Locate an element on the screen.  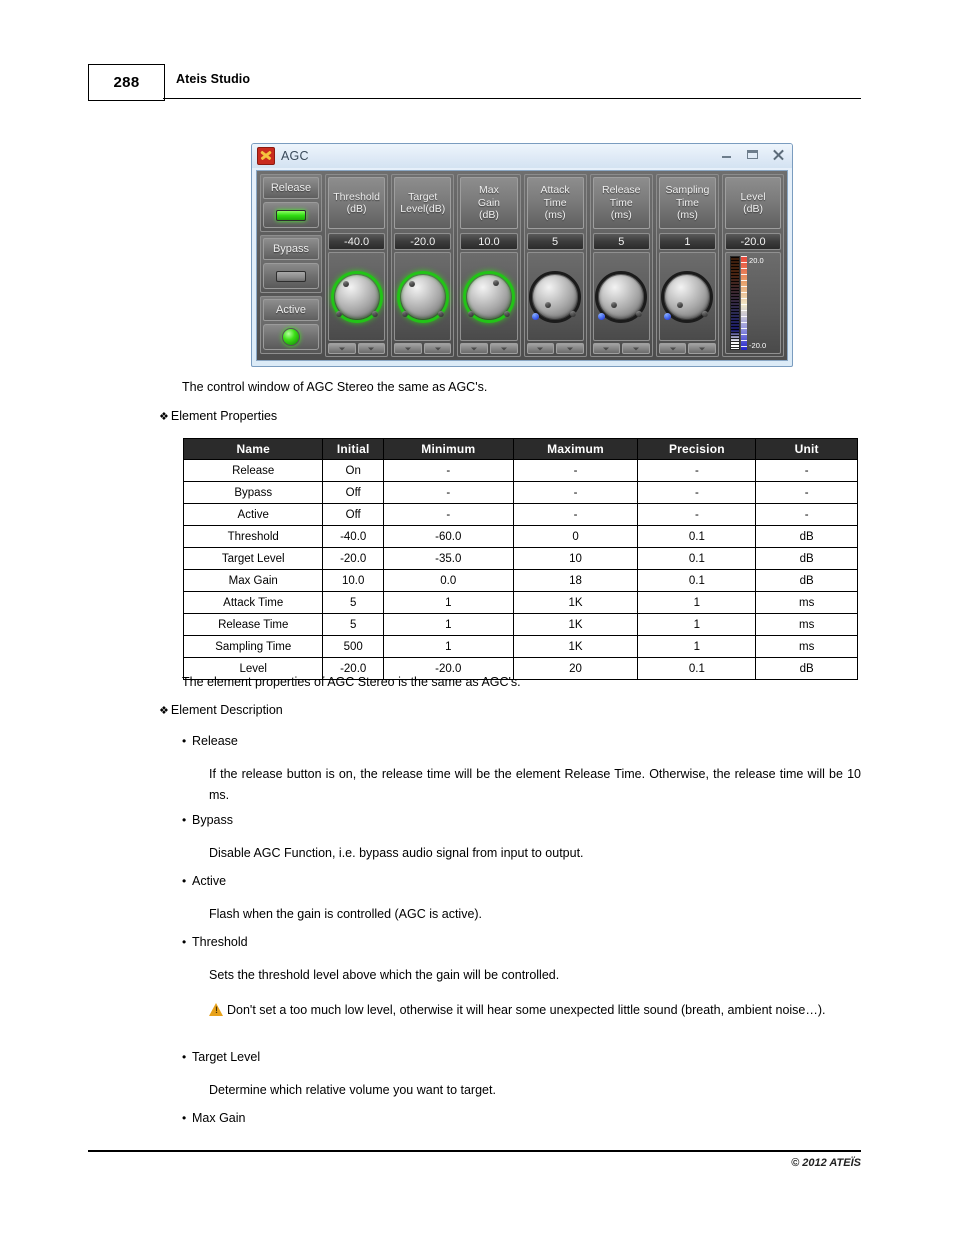
release-button is located at coordinates (291, 215).